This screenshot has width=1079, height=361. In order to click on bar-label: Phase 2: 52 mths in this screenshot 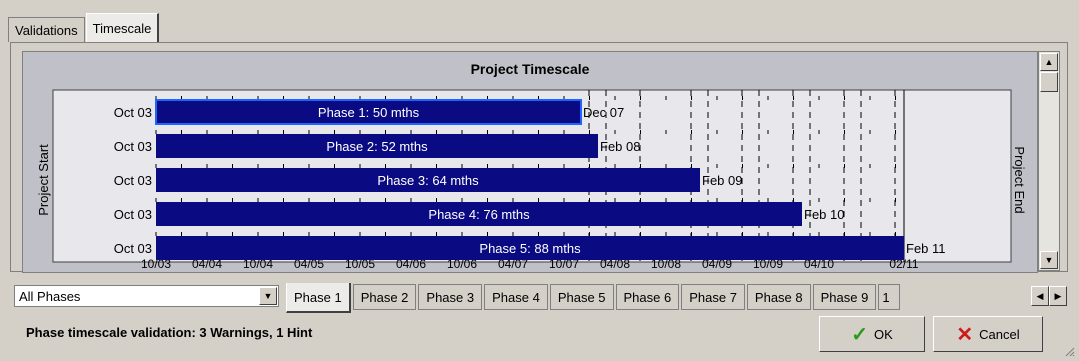, I will do `click(377, 146)`.